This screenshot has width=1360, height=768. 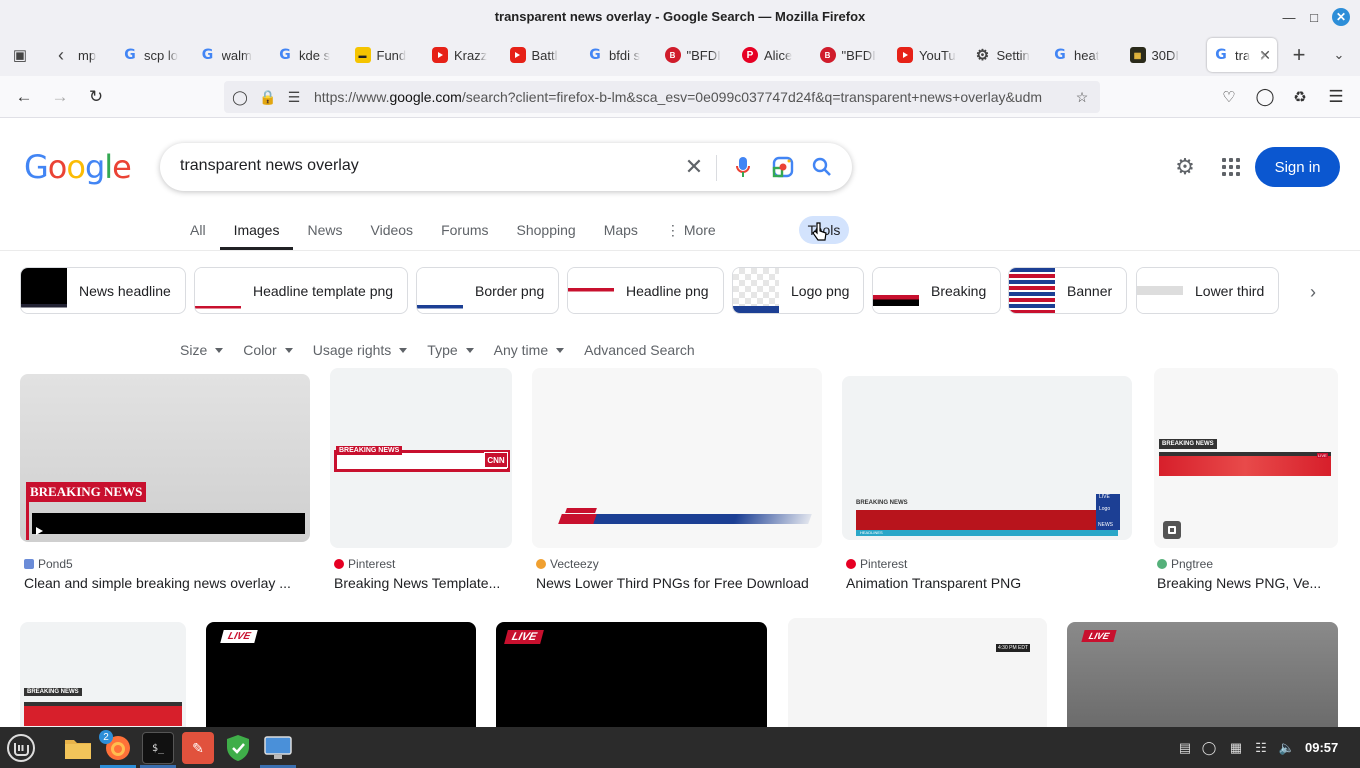 I want to click on result-image: 4:30 PM EDT, so click(x=917, y=675).